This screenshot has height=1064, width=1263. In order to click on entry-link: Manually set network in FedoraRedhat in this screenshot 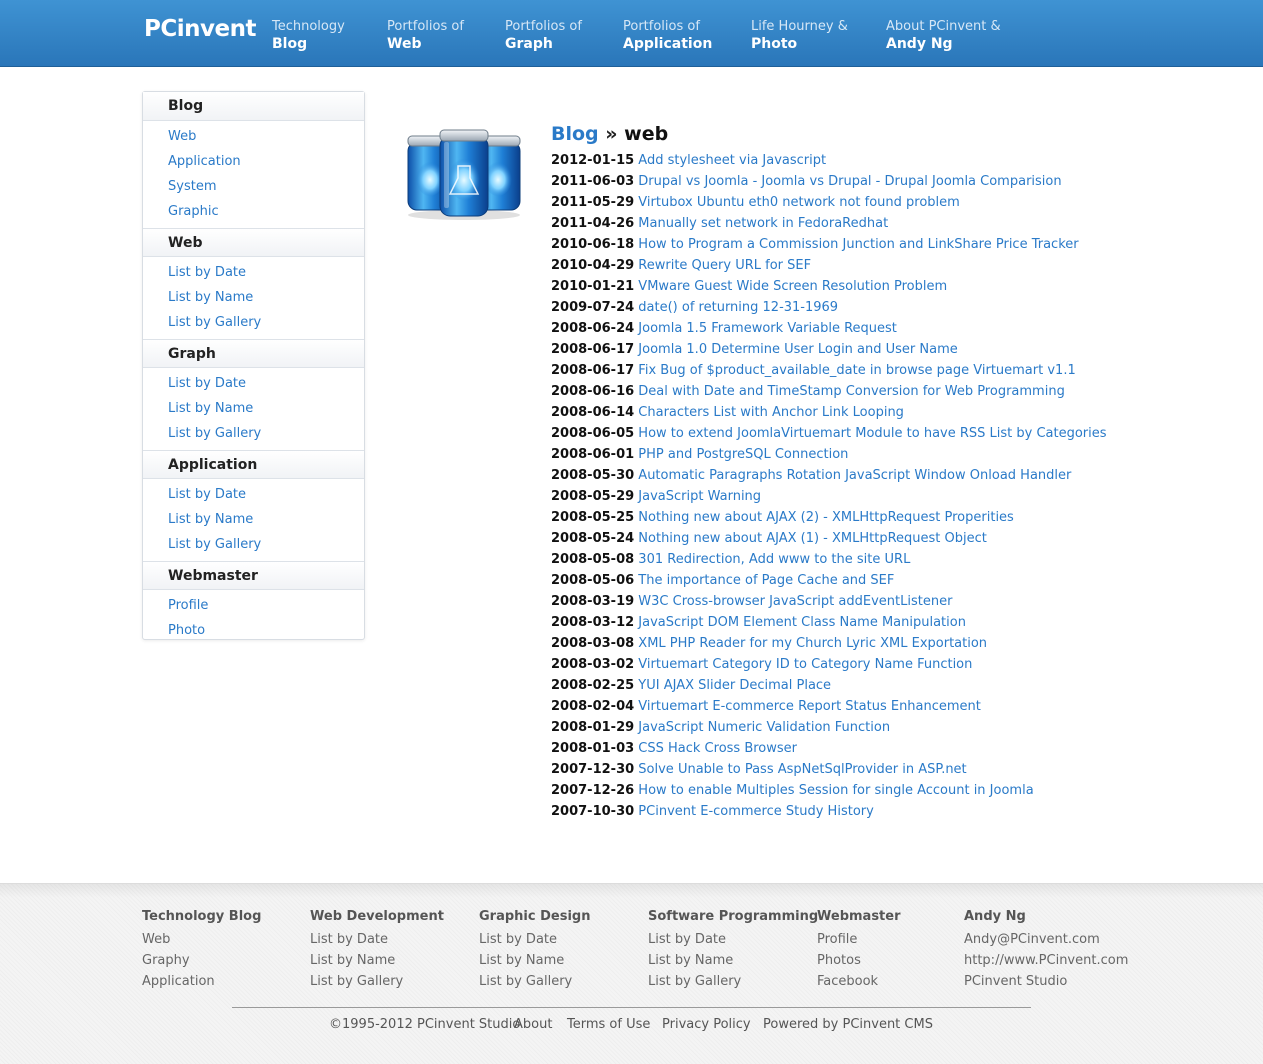, I will do `click(763, 223)`.